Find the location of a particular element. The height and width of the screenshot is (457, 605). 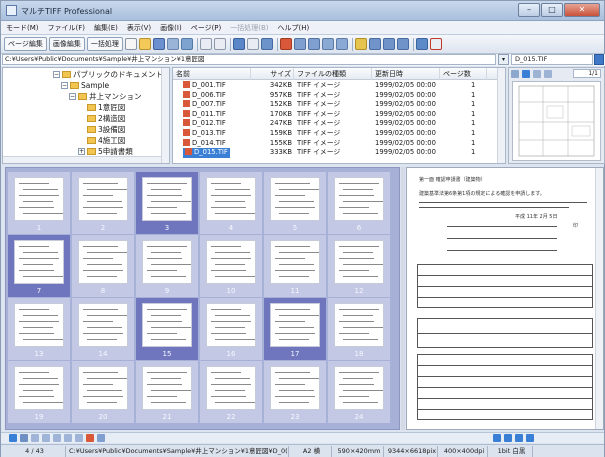

file-row: D_012.TIF 247KB TIFF イメージ 1999/02/05 00:00 1 is located at coordinates (335, 124).